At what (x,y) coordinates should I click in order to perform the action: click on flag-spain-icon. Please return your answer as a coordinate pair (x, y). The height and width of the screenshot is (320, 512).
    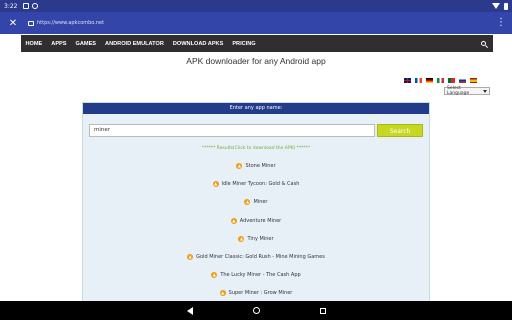
    Looking at the image, I should click on (473, 80).